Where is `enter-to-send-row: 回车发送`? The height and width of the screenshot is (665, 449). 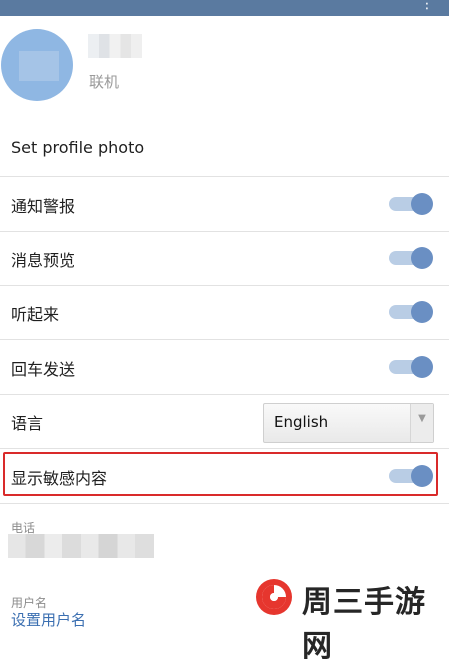
enter-to-send-row: 回车发送 is located at coordinates (224, 367).